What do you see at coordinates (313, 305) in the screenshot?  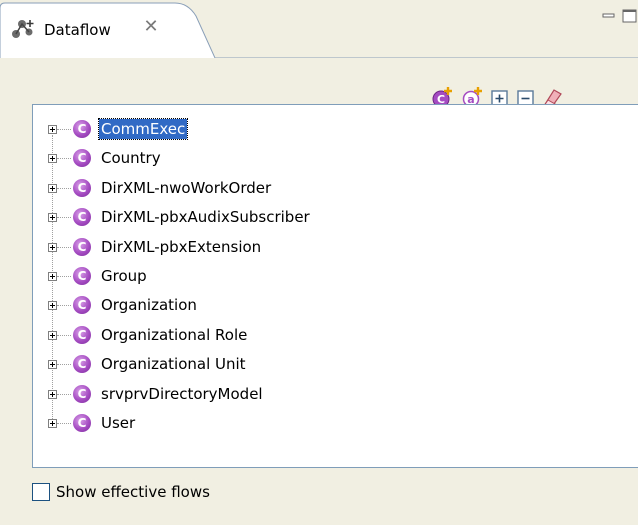 I see `tree-item: C Organization` at bounding box center [313, 305].